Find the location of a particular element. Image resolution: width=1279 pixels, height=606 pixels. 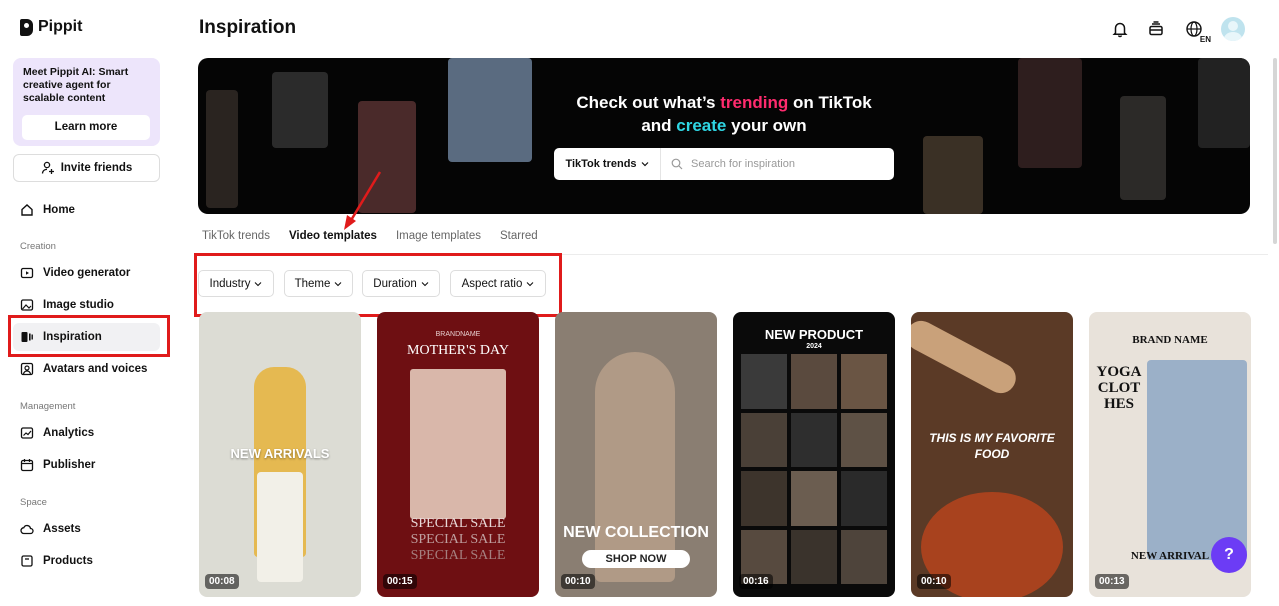

card-duration: 00:15 is located at coordinates (400, 581).